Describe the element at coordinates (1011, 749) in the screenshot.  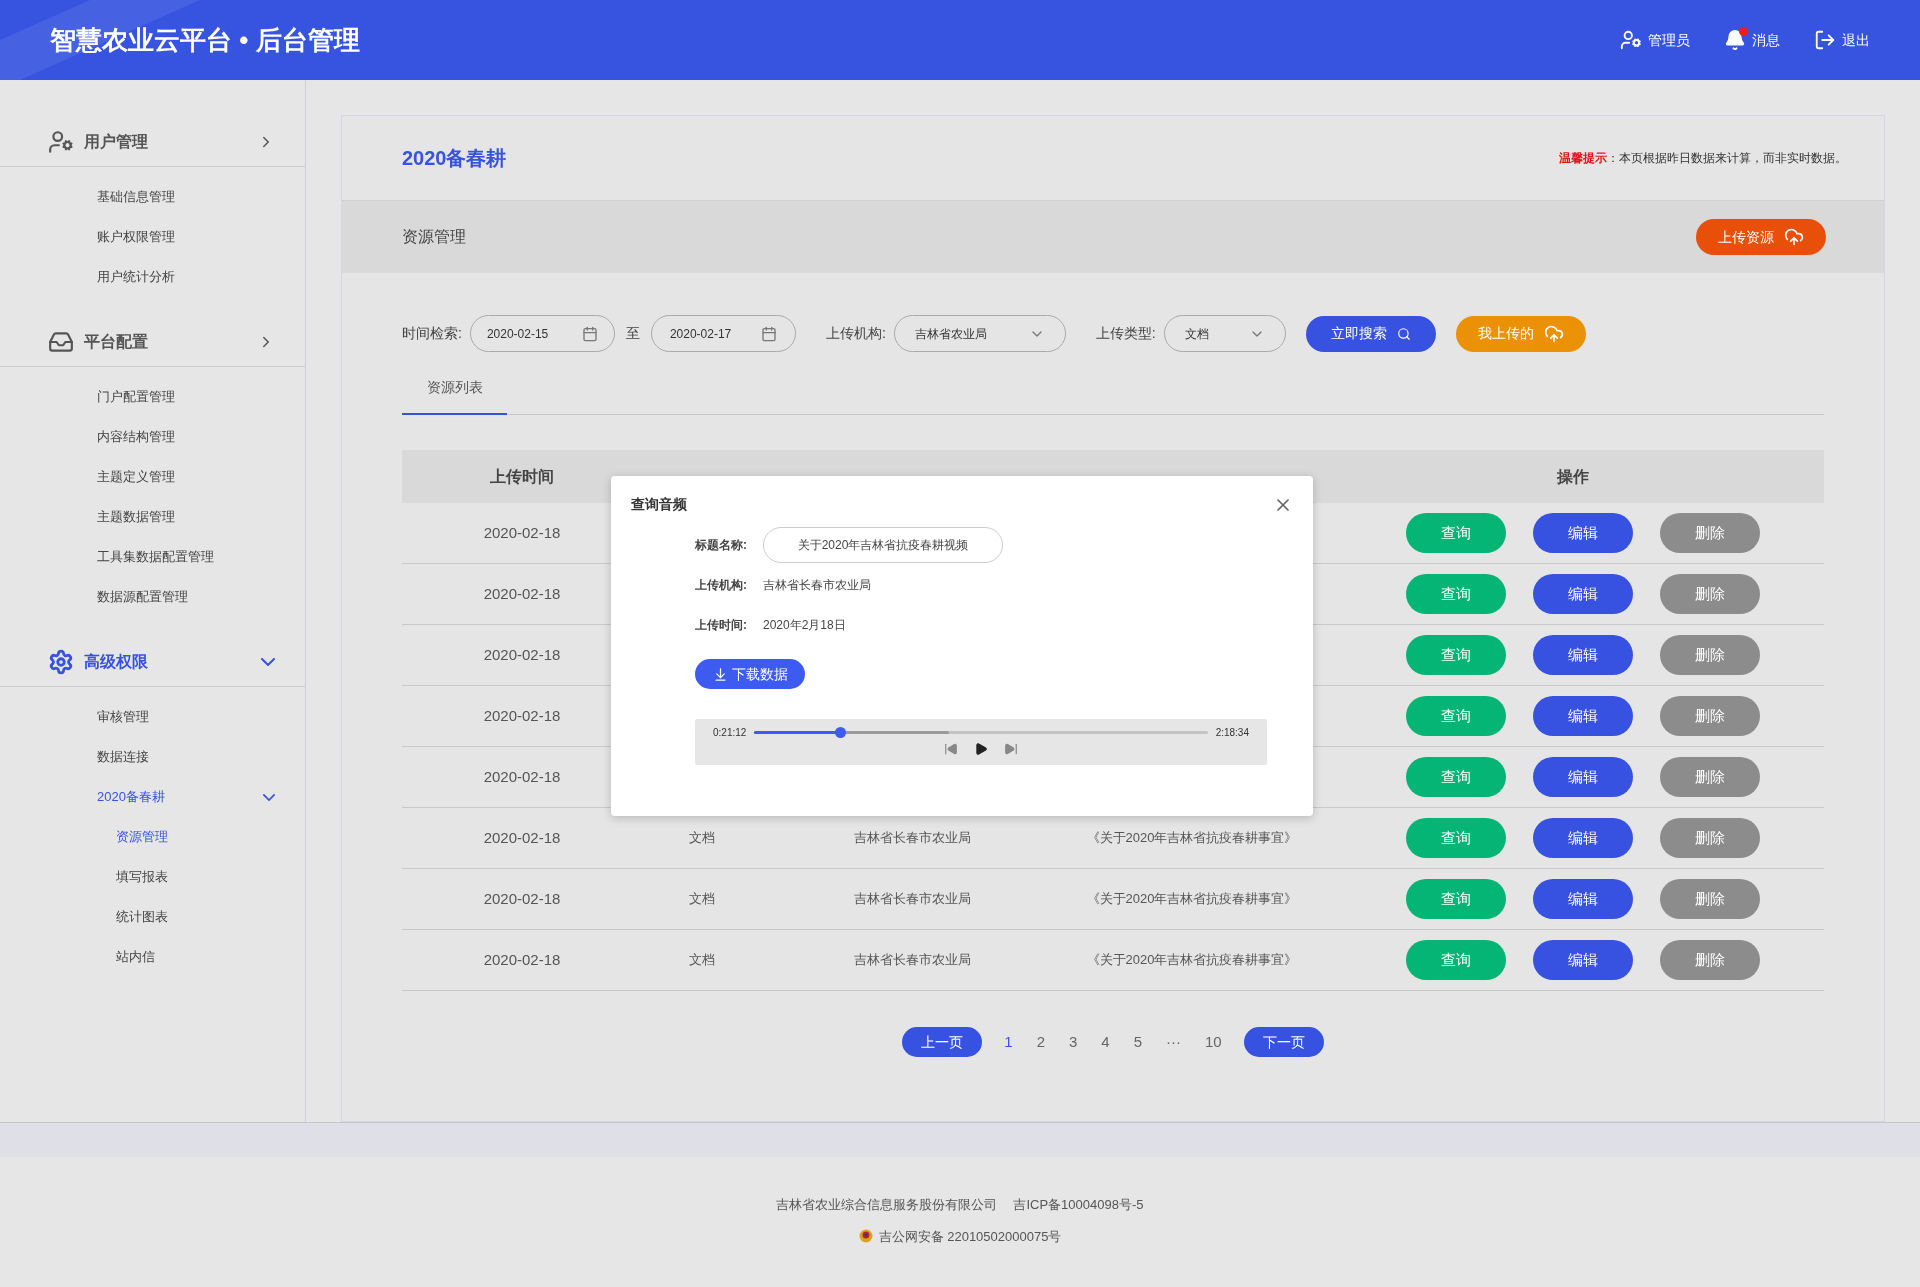
I see `skip-forward-icon` at that location.